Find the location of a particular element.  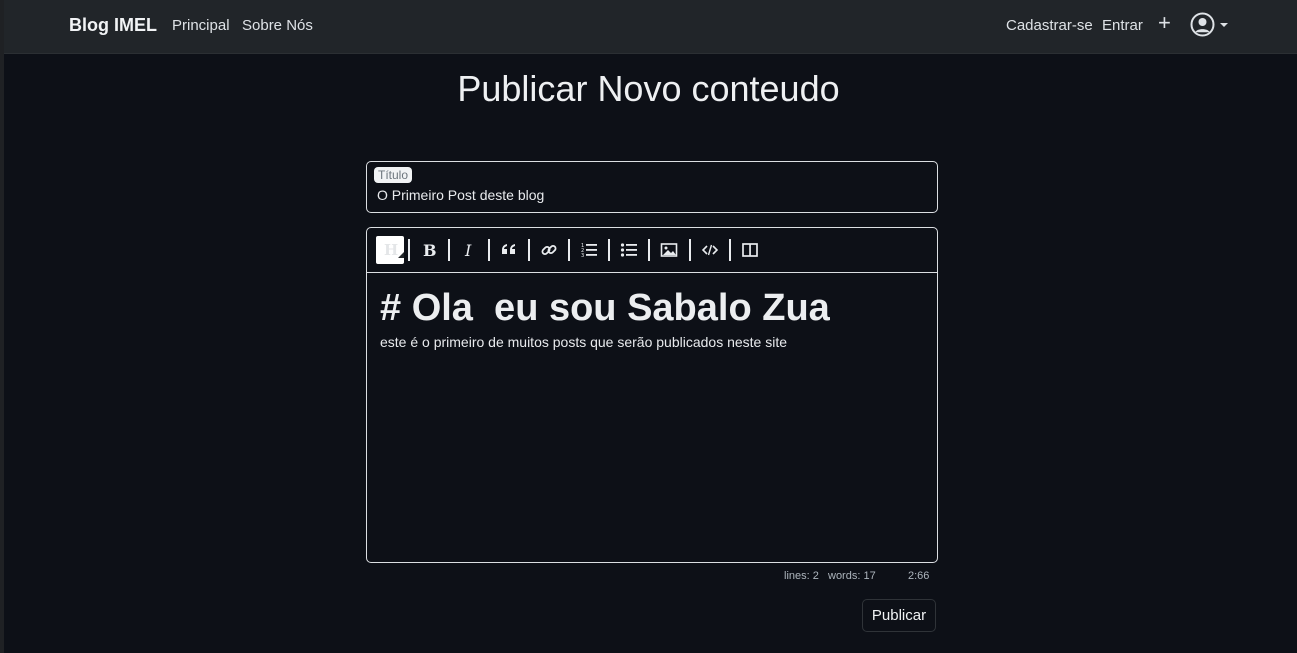

image-icon is located at coordinates (669, 250).